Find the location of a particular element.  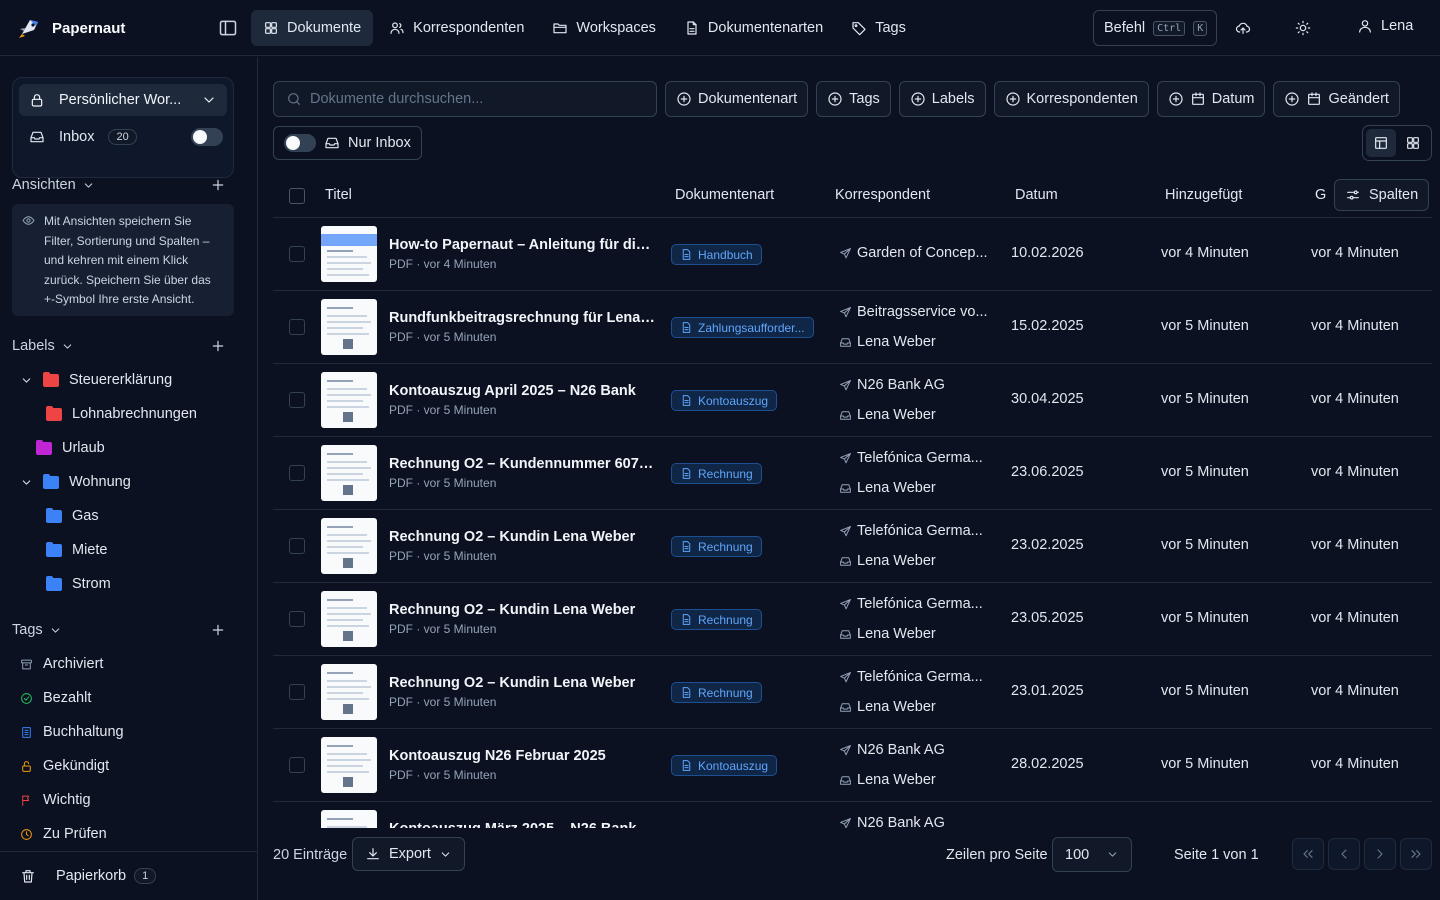

add-tag-icon is located at coordinates (218, 630).